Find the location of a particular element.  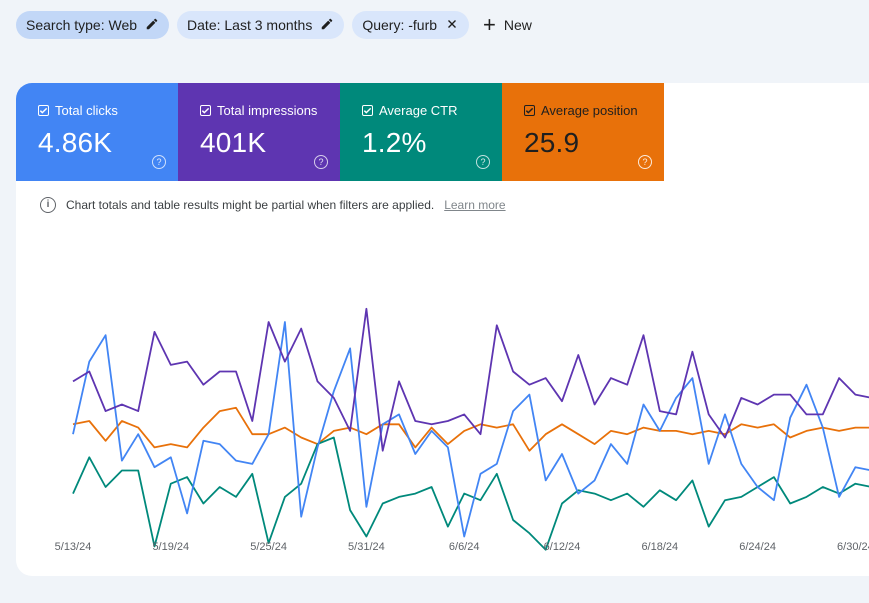

filter-chip-search-type: Search type: Web is located at coordinates (93, 25).